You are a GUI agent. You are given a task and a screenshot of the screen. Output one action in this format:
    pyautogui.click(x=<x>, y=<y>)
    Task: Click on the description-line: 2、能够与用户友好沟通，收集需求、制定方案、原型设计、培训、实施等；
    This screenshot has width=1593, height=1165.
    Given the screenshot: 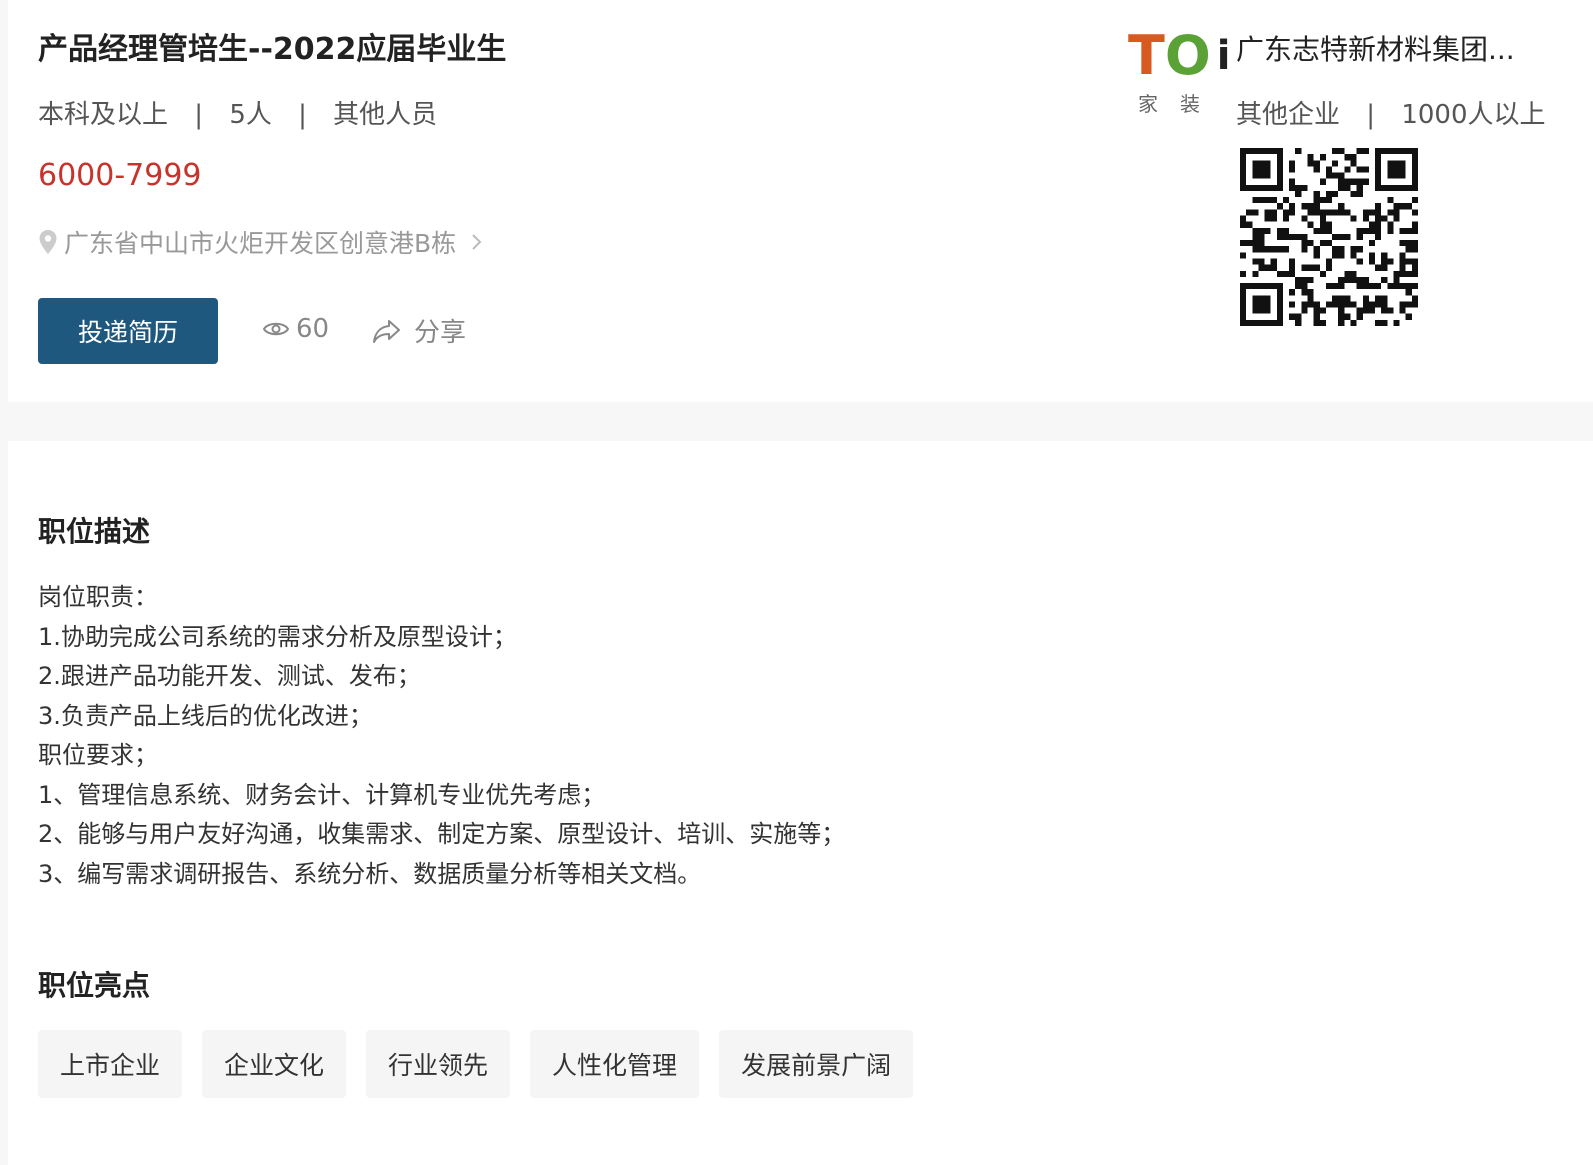 What is the action you would take?
    pyautogui.click(x=442, y=834)
    